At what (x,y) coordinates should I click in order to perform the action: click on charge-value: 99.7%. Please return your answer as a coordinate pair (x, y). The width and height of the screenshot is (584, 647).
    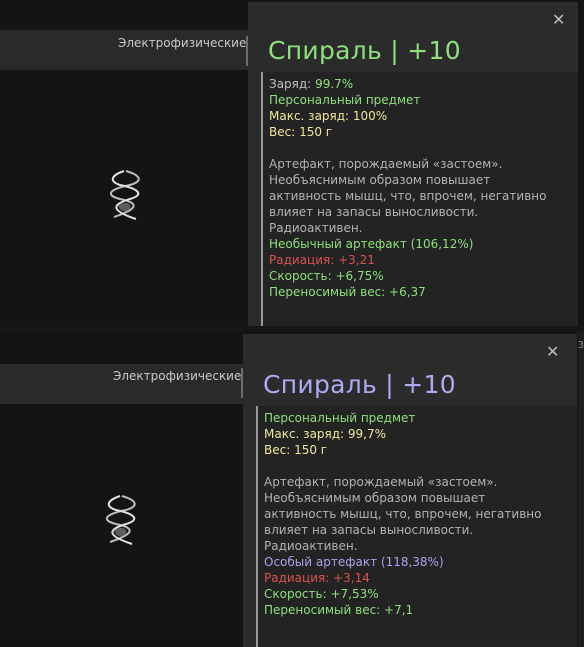
    Looking at the image, I should click on (334, 84).